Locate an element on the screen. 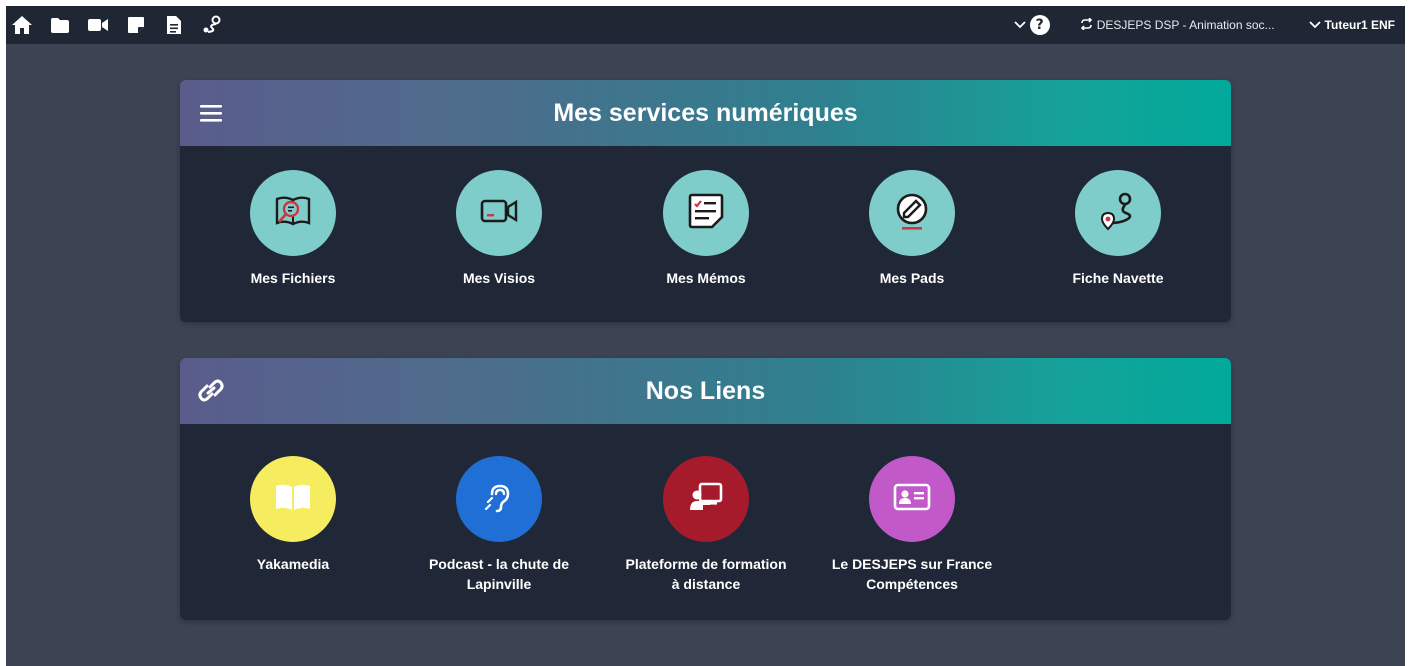  teacher-board-icon is located at coordinates (706, 499).